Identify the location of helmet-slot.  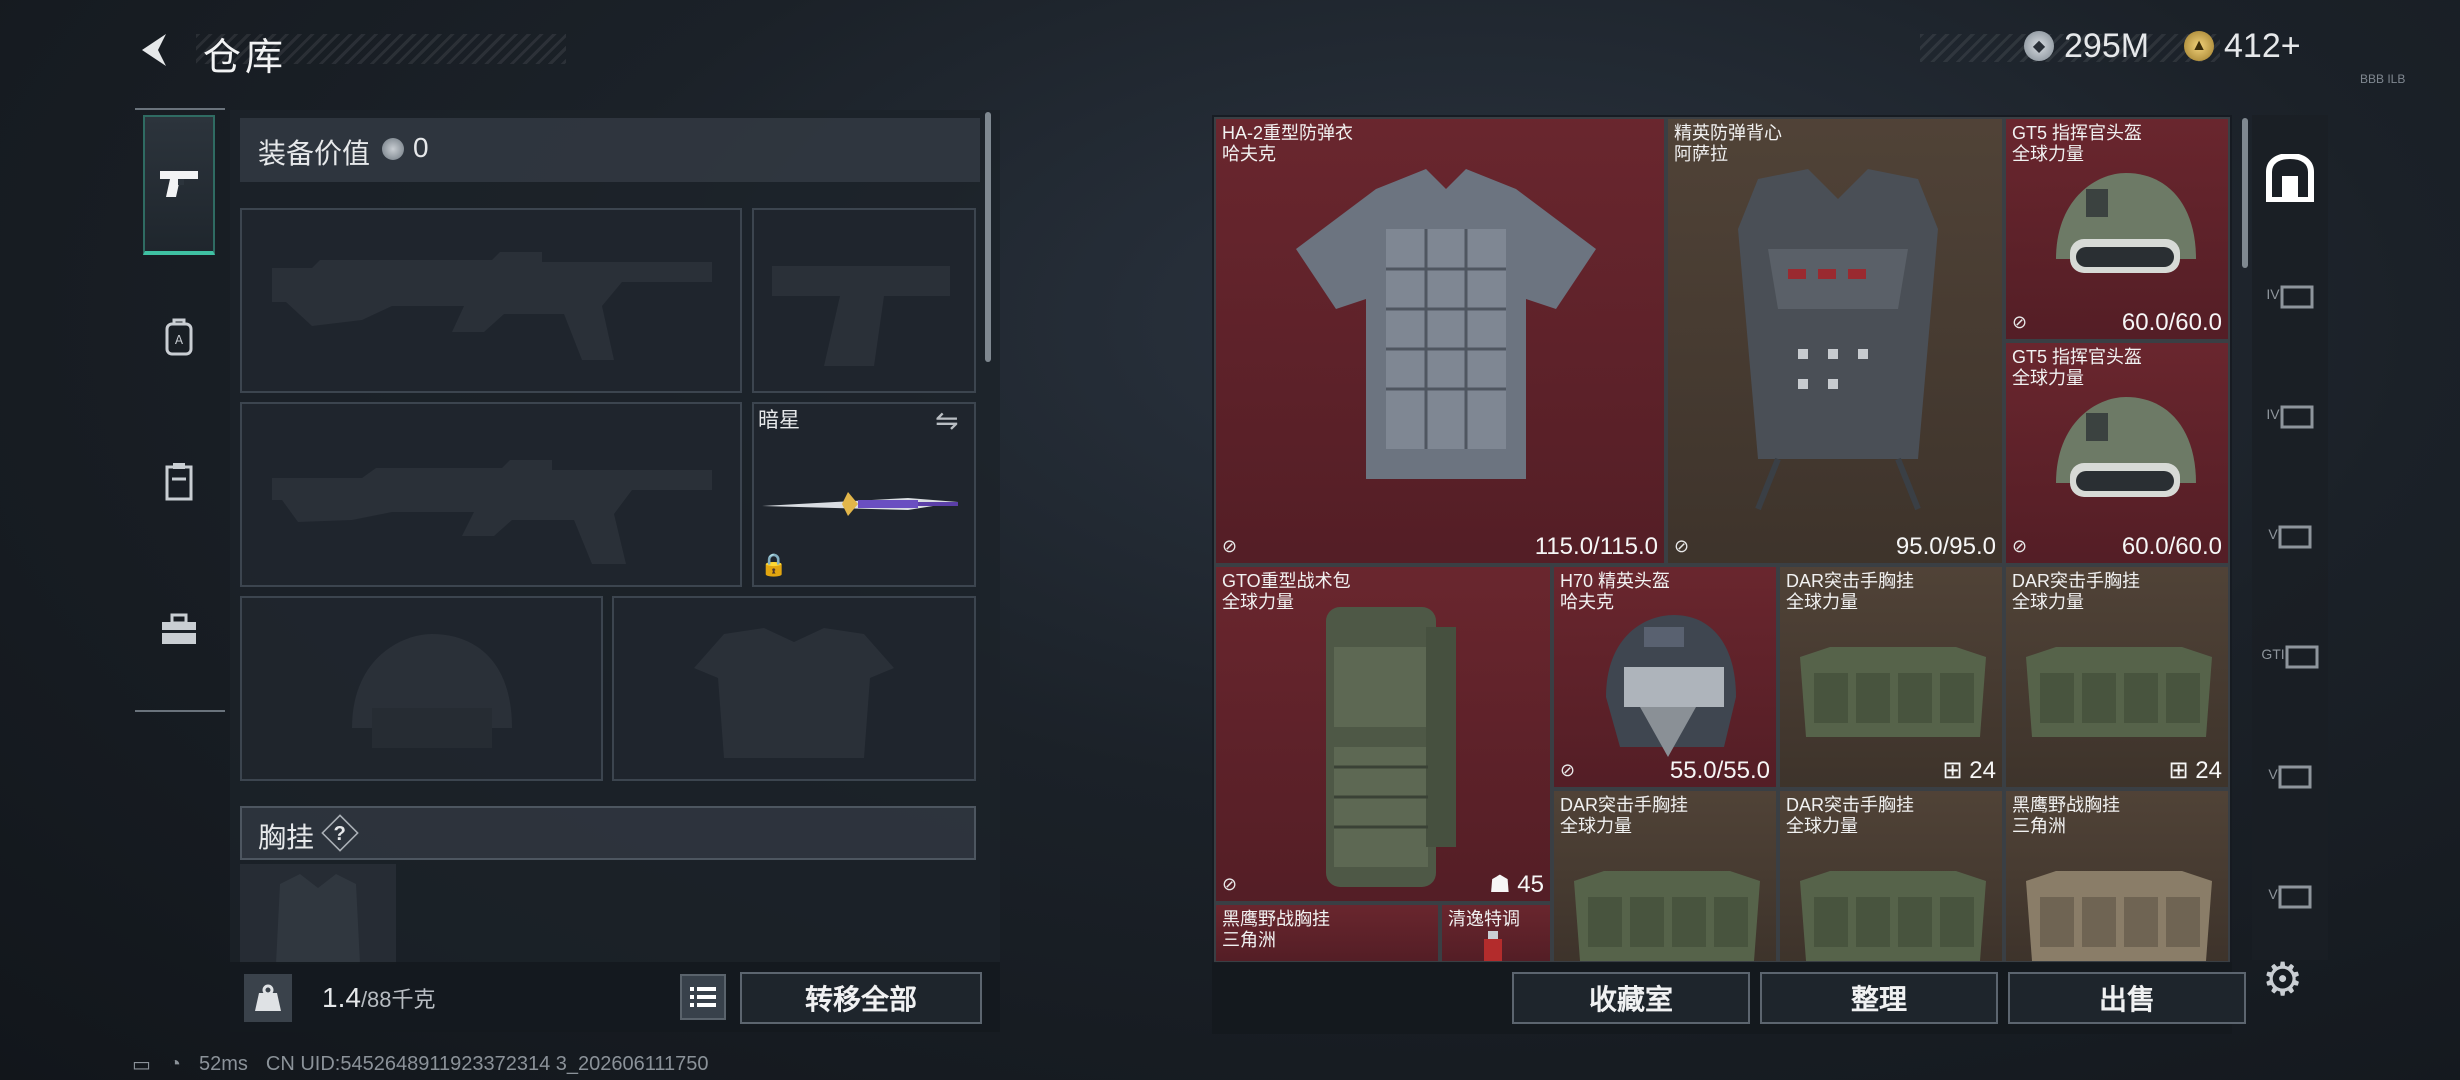
(421, 688).